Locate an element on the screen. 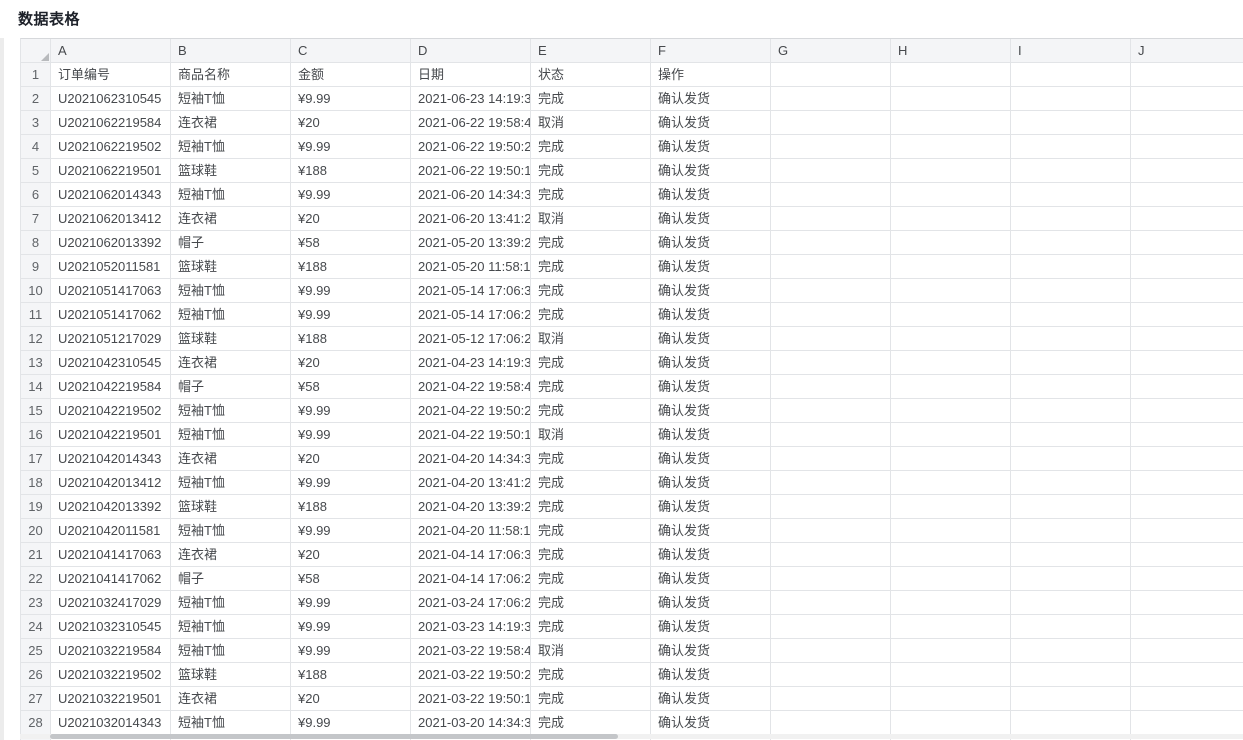 This screenshot has height=740, width=1243. cell: U2021042014343 is located at coordinates (111, 459).